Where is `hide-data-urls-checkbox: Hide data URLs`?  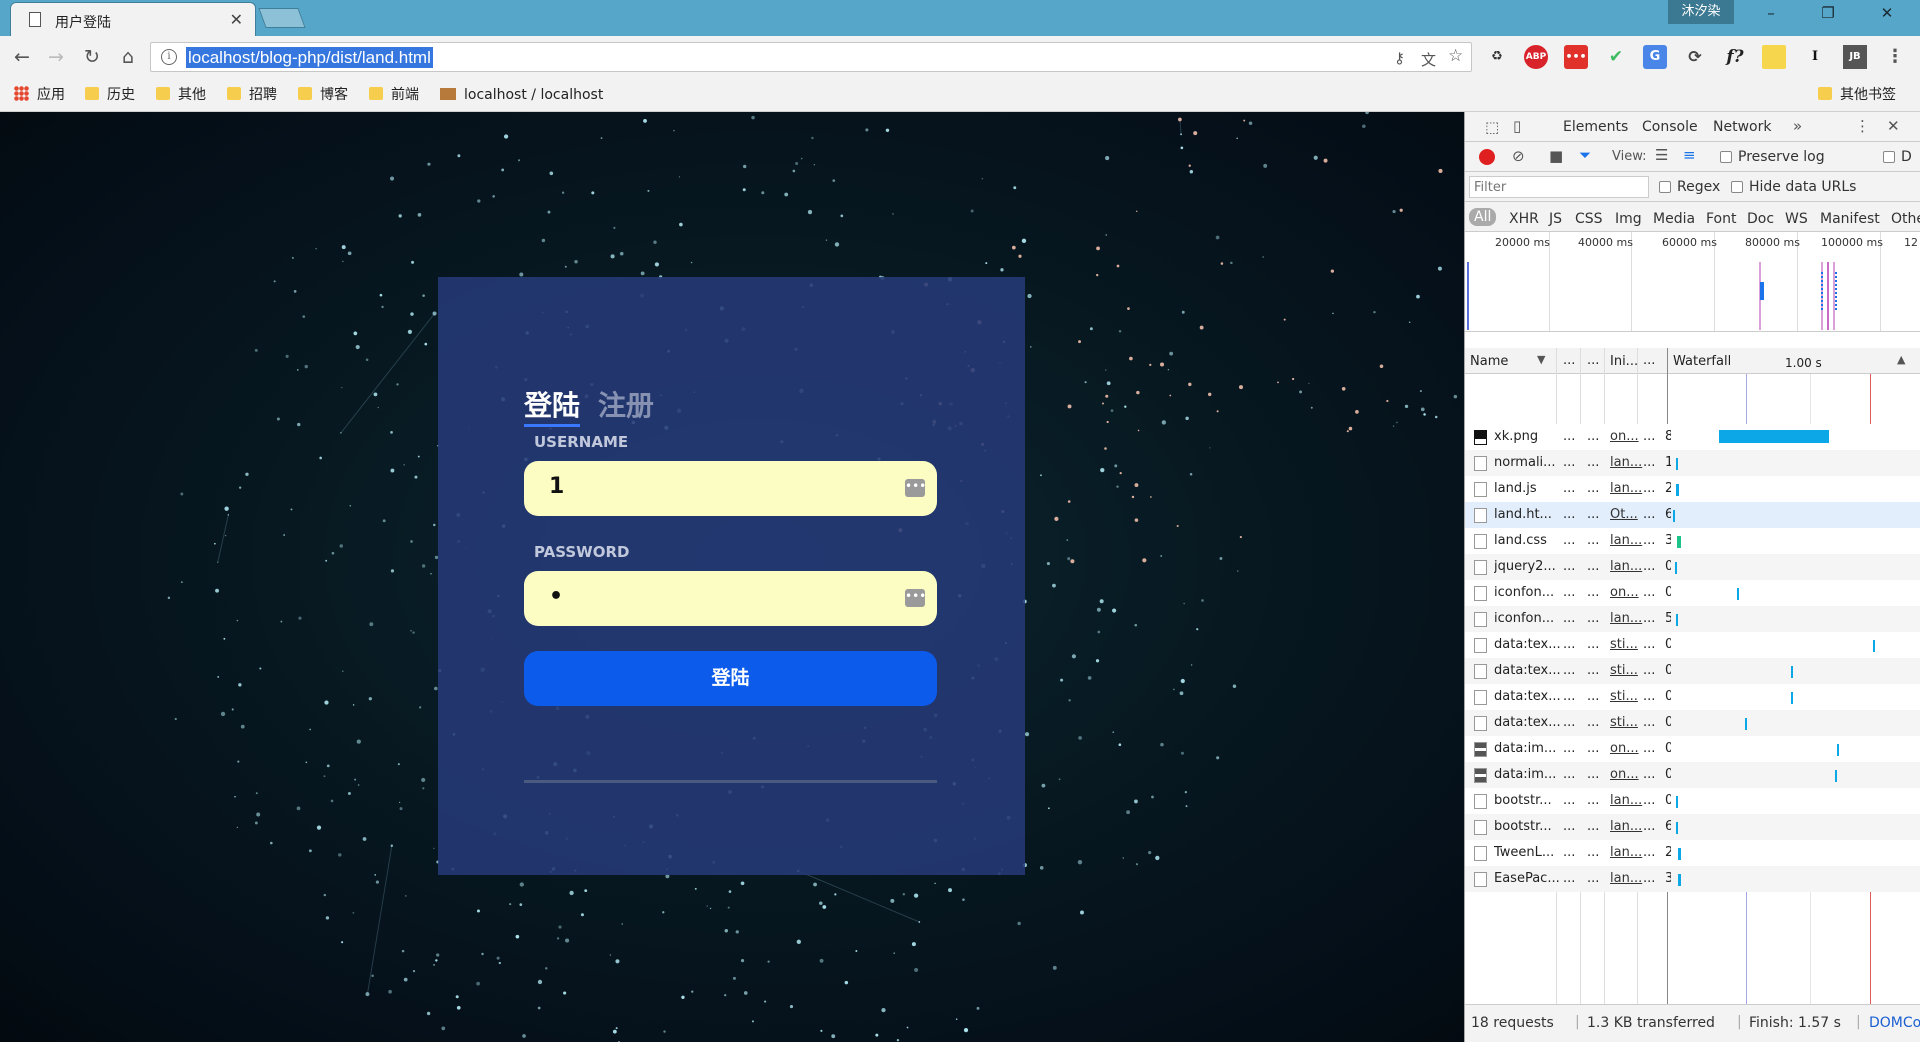
hide-data-urls-checkbox: Hide data URLs is located at coordinates (1793, 187).